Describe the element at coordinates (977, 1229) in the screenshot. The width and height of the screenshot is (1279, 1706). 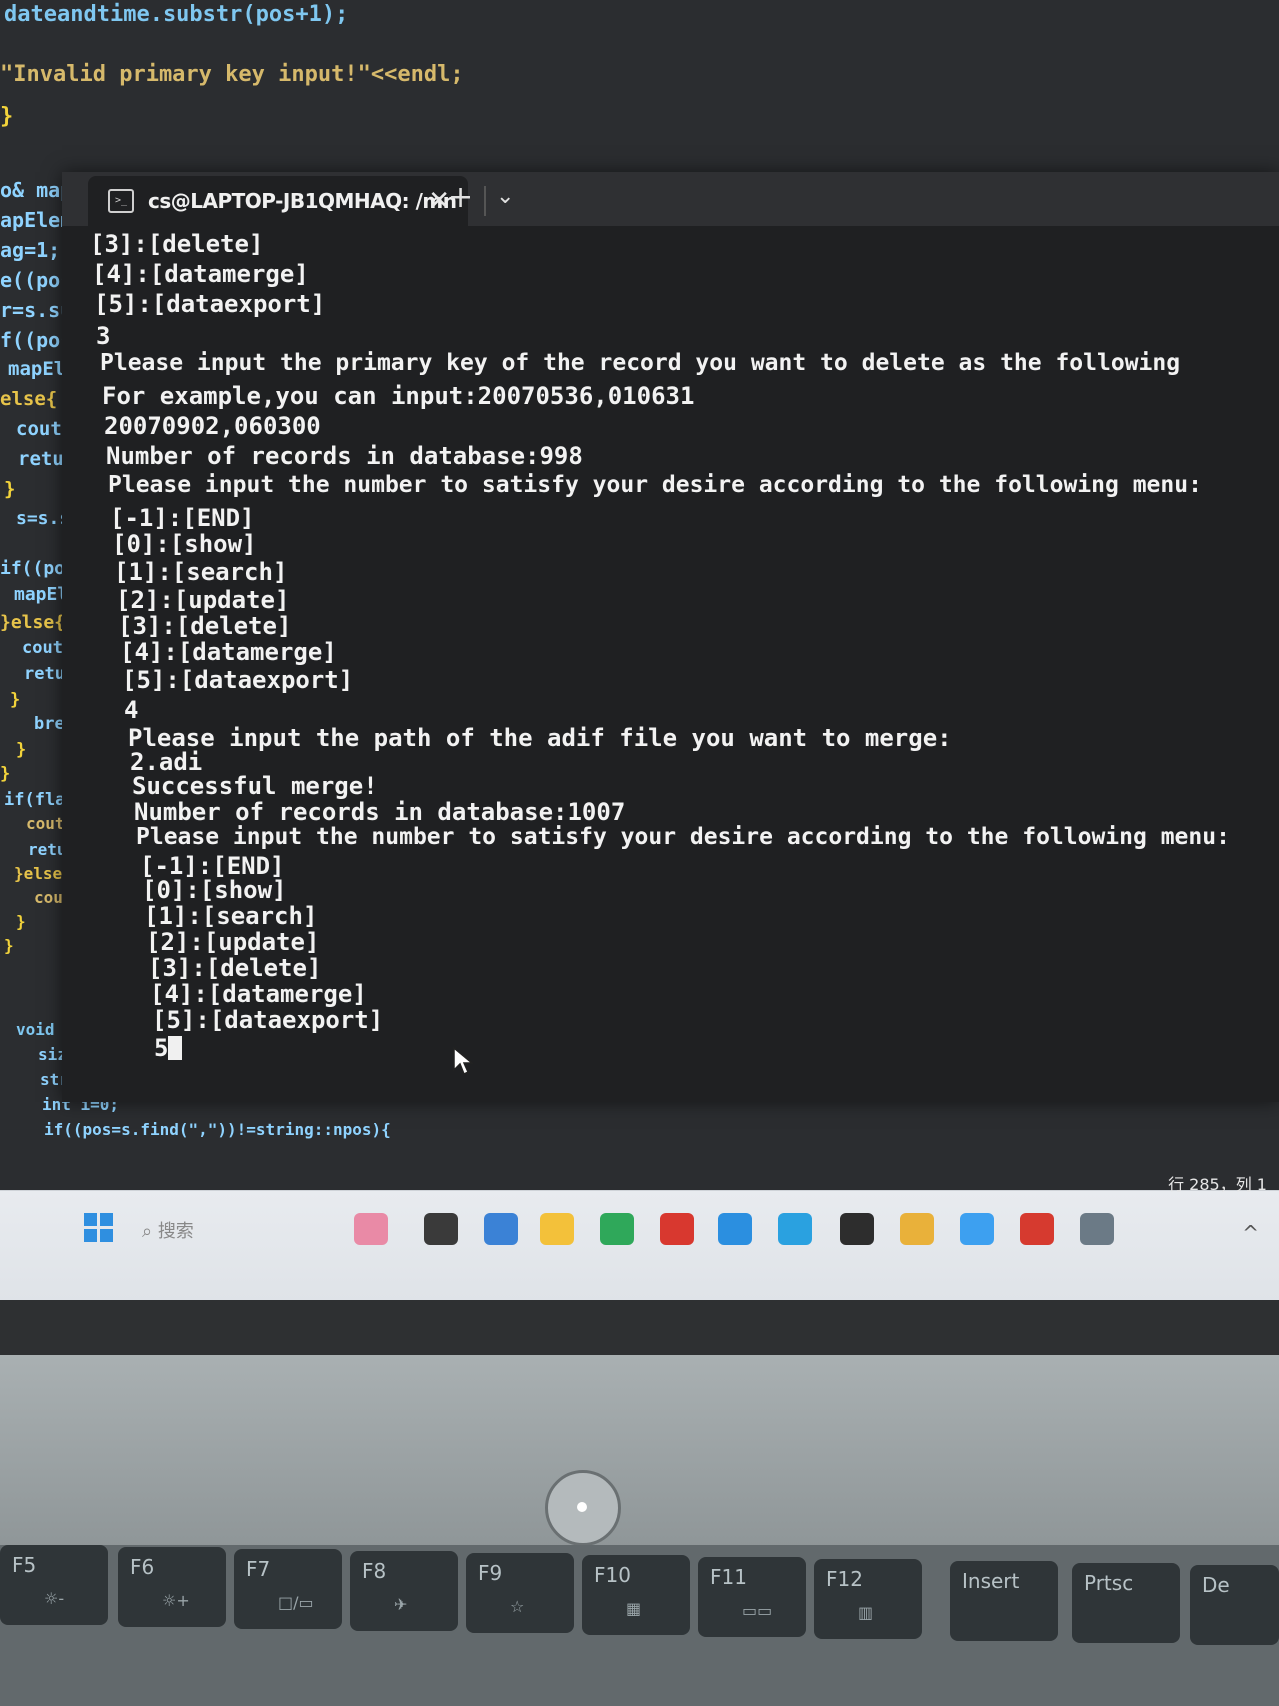
I see `kite-icon` at that location.